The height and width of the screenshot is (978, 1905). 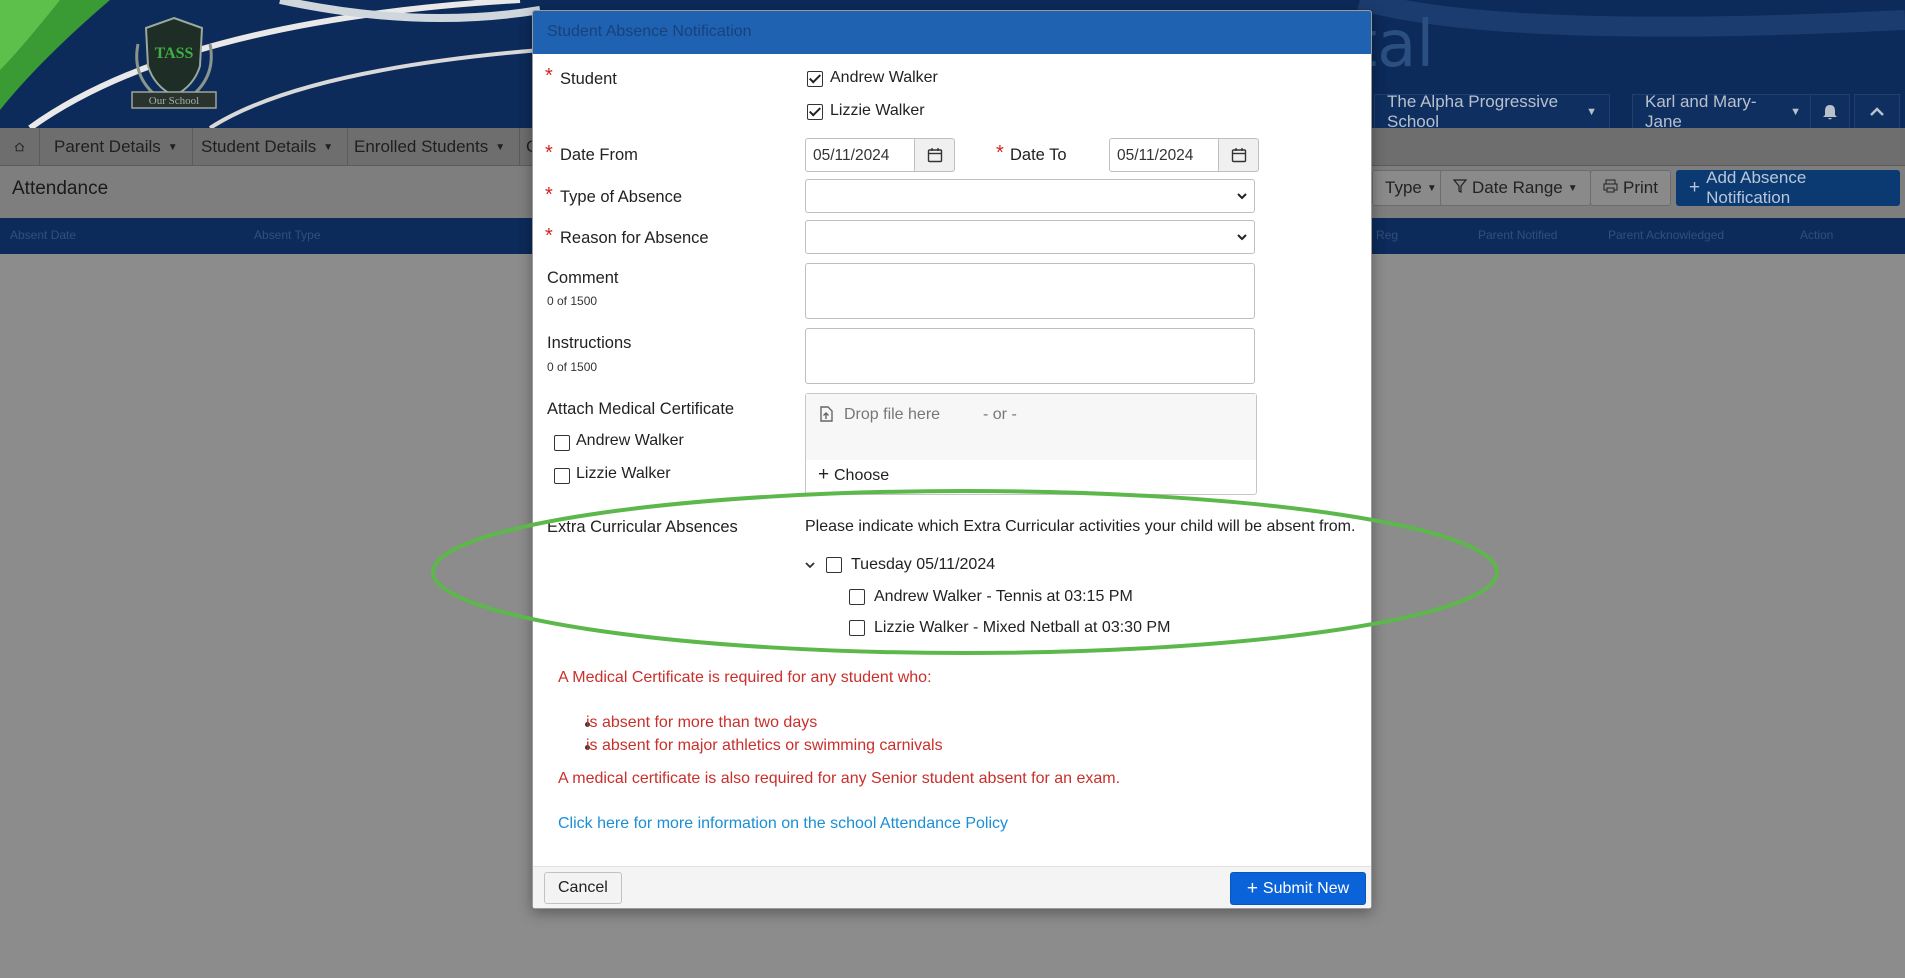 I want to click on filter-label: Date Range, so click(x=1517, y=187).